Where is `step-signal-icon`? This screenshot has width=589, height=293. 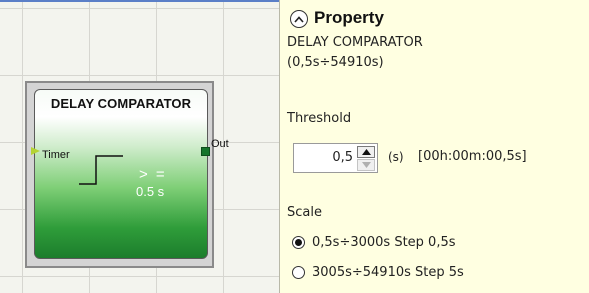
step-signal-icon is located at coordinates (101, 170).